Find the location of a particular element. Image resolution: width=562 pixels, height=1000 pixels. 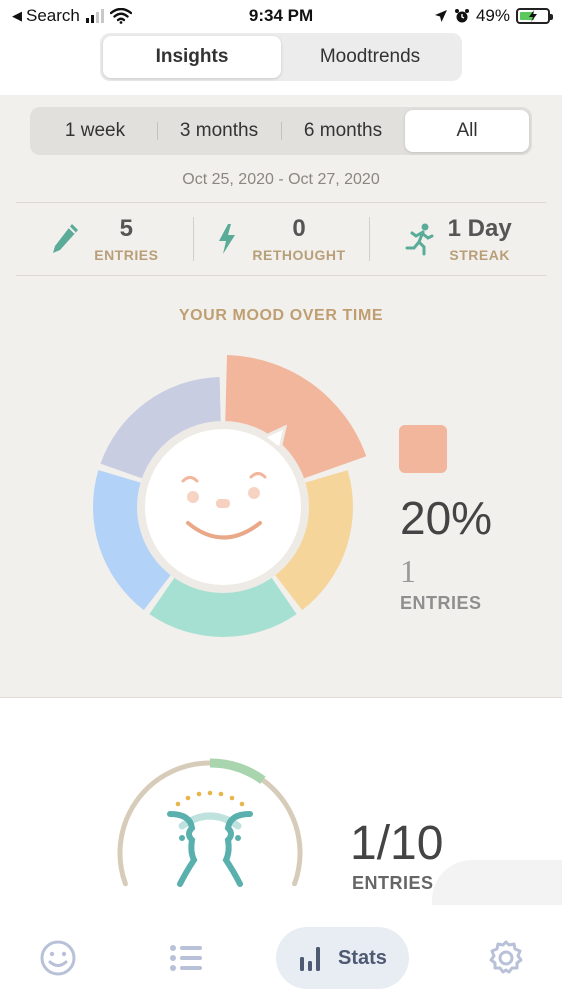

insights-segmented-control: Insights Moodtrends is located at coordinates (281, 57).